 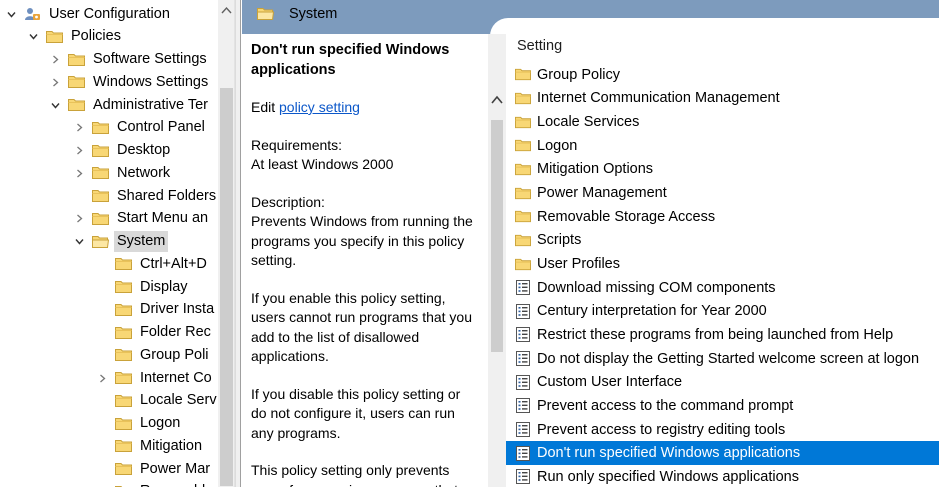 I want to click on tree-item-label: Policies, so click(x=96, y=36).